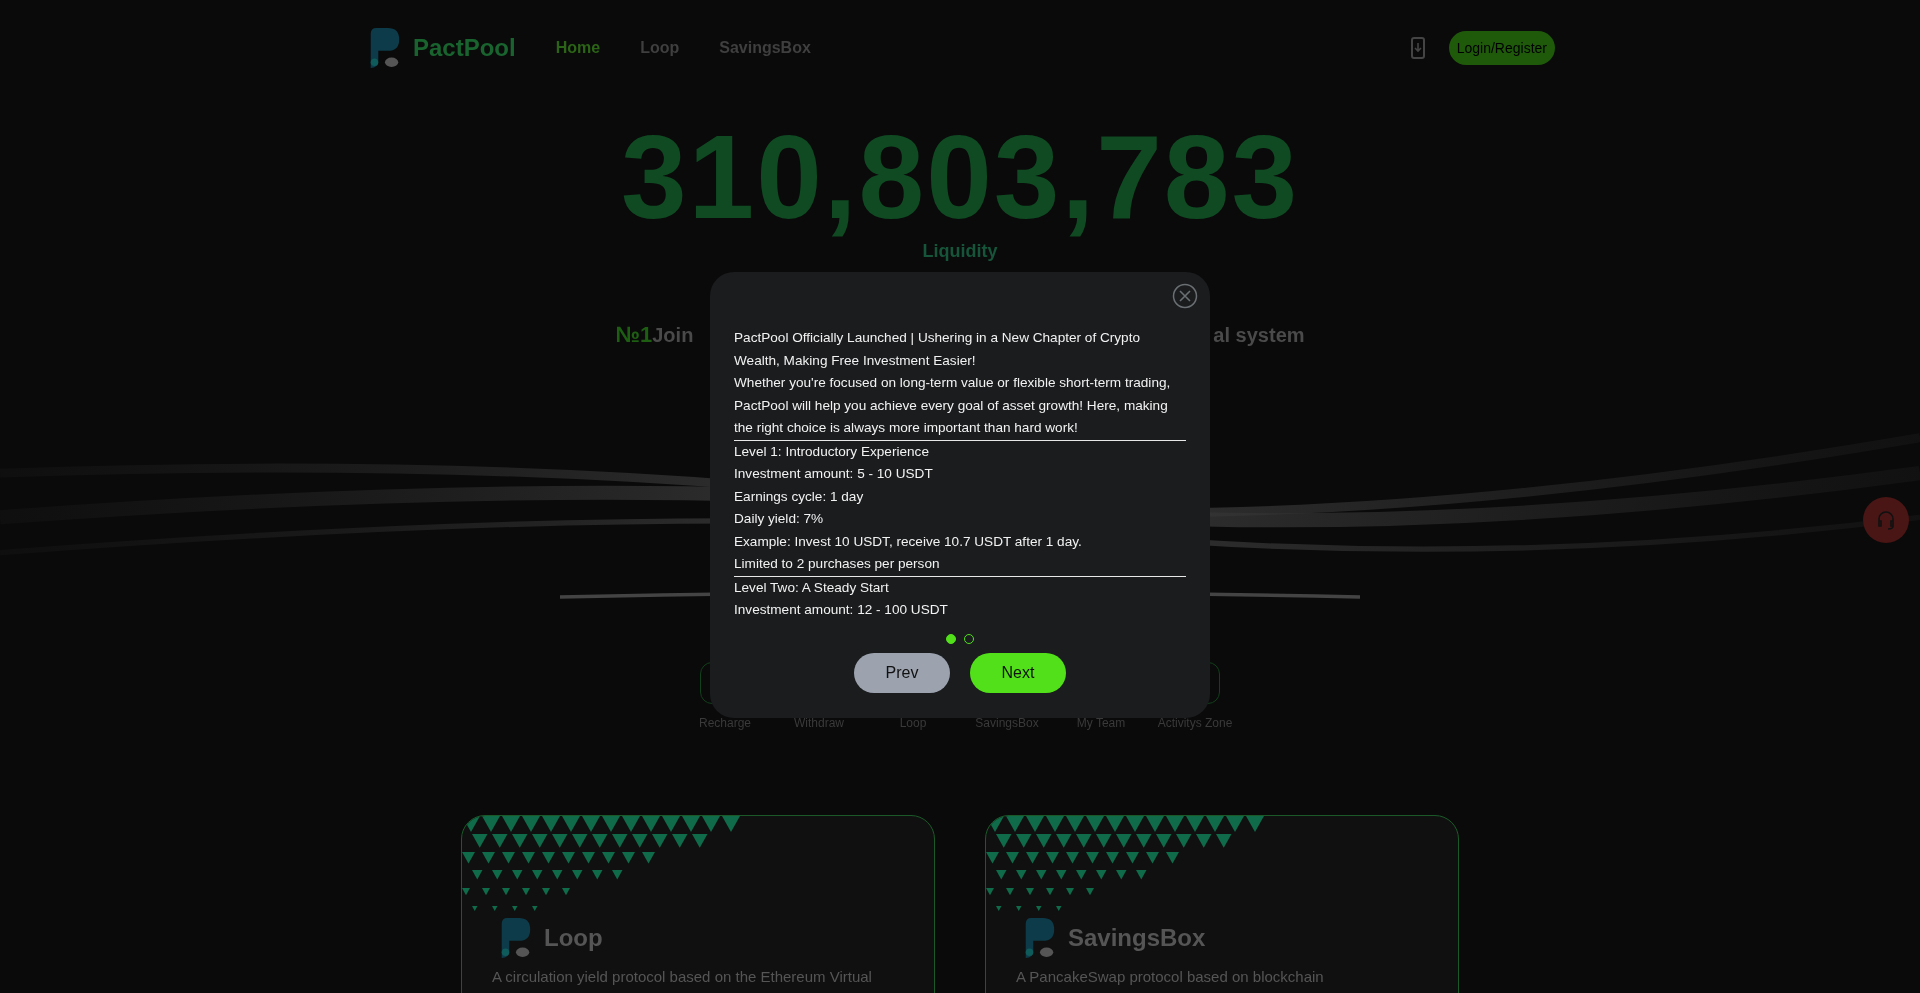 The height and width of the screenshot is (993, 1920). What do you see at coordinates (960, 178) in the screenshot?
I see `liquidity-value: 310,803,783` at bounding box center [960, 178].